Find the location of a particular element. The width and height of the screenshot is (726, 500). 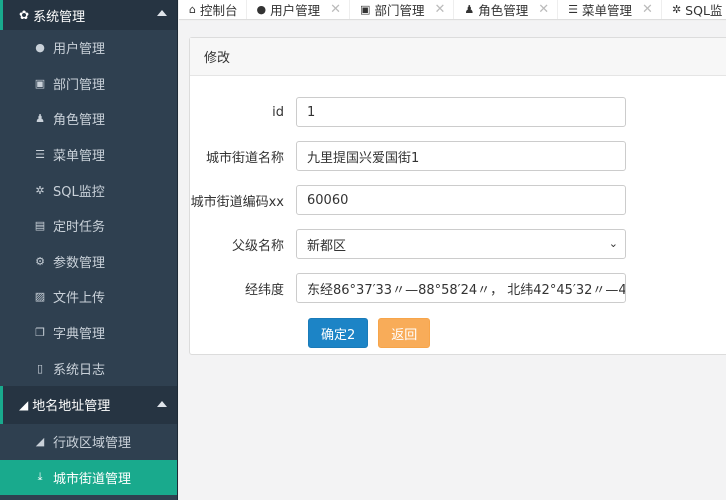

tab-label: 角色管理 is located at coordinates (503, 10).